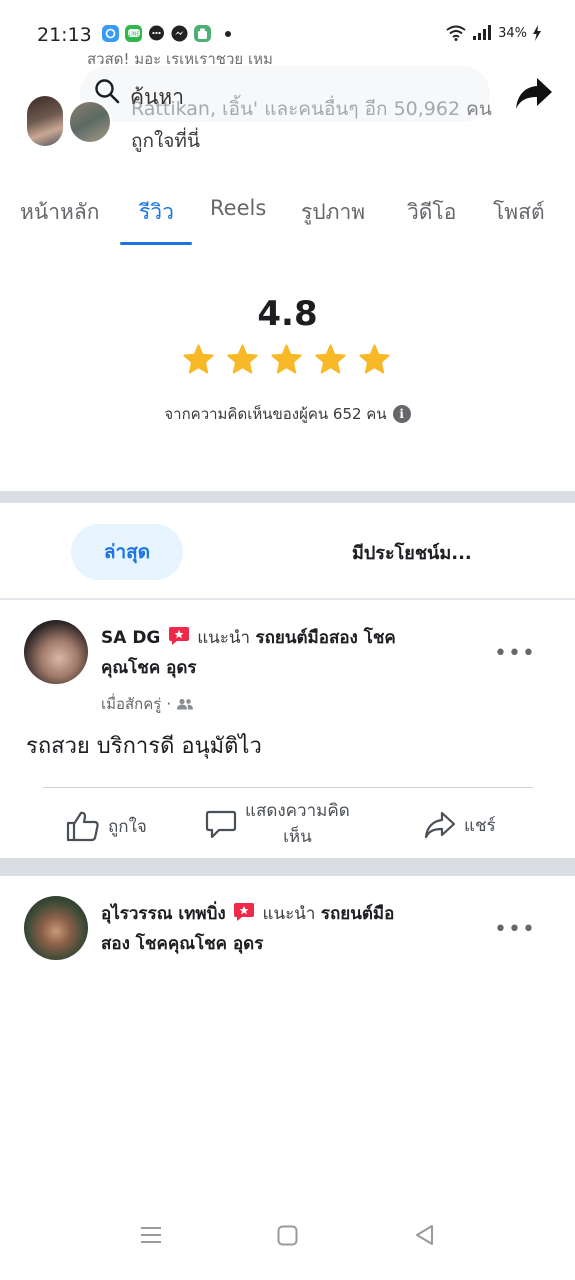 The image size is (575, 1280). Describe the element at coordinates (287, 219) in the screenshot. I see `page-tabs: หน้าหลัก รีวิว Reels รูปภาพ วิดีโอ โพสต์` at that location.